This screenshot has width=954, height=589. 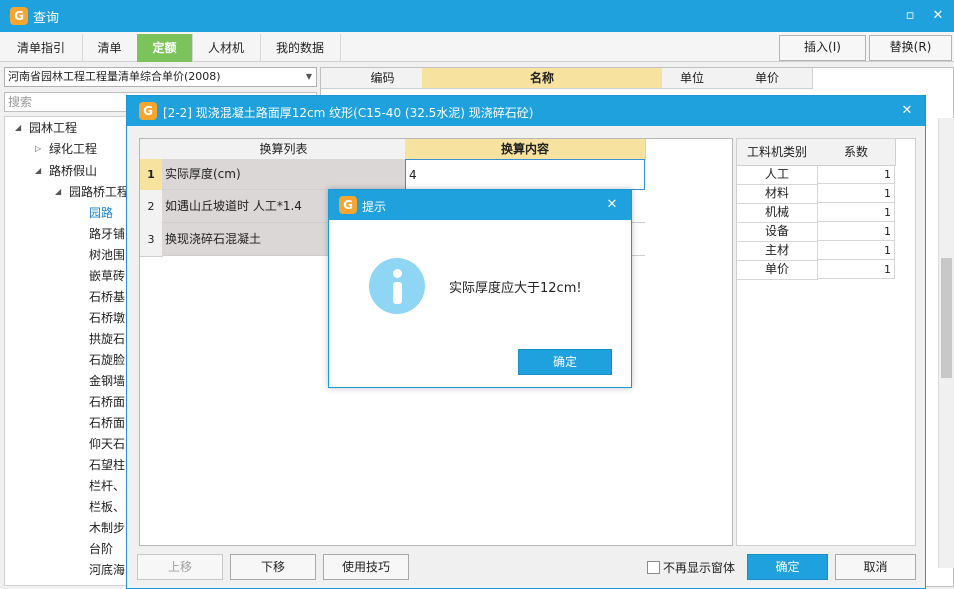 I want to click on column-header-name: 名称, so click(x=542, y=78).